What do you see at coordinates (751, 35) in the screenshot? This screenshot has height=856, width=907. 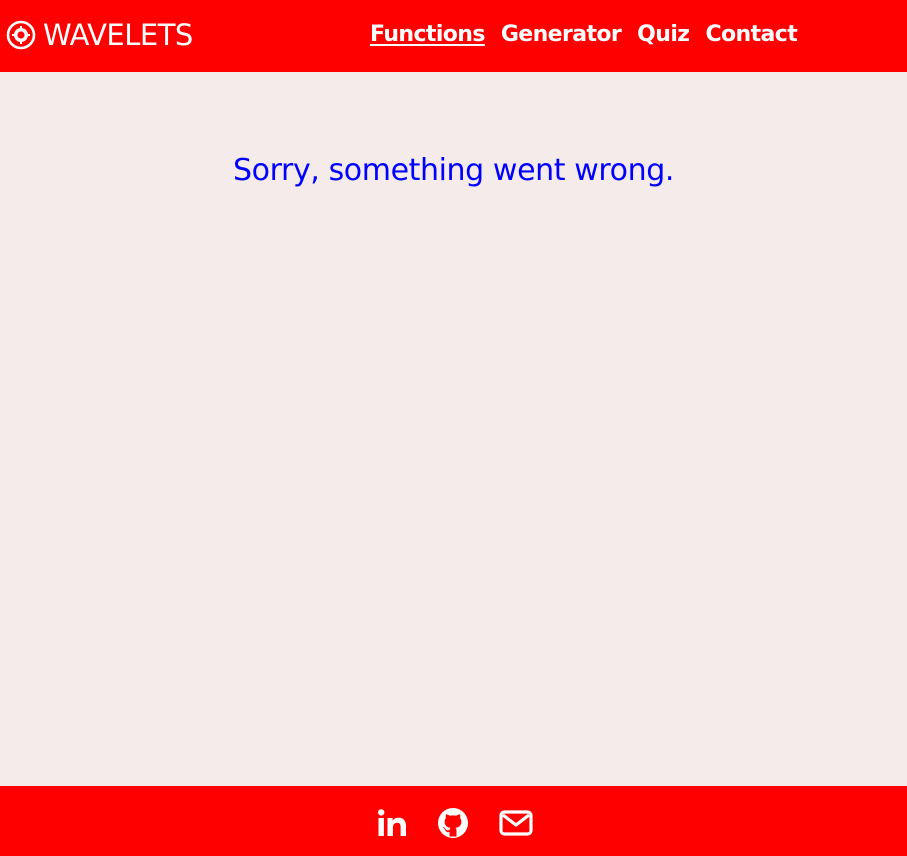 I see `nav-contact: Contact` at bounding box center [751, 35].